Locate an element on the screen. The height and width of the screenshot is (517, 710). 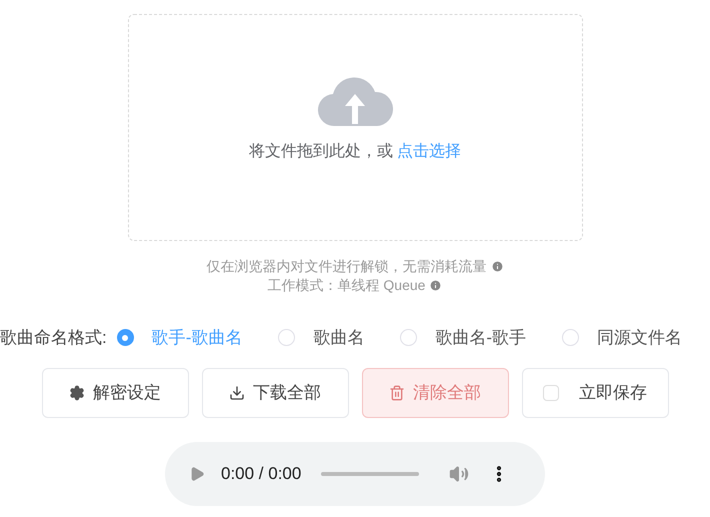
info-note: 工作模式：单线程 Queue is located at coordinates (347, 285).